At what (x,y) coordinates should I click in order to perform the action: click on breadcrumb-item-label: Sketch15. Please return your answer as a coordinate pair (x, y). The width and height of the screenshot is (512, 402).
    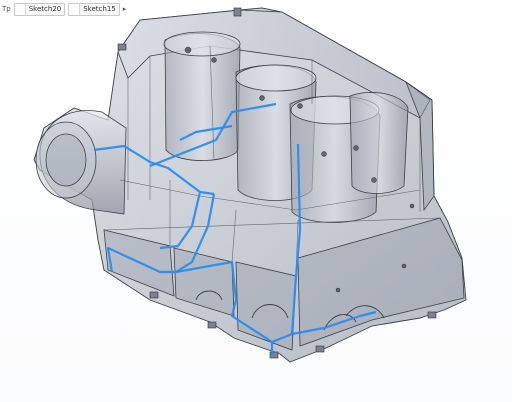
    Looking at the image, I should click on (99, 9).